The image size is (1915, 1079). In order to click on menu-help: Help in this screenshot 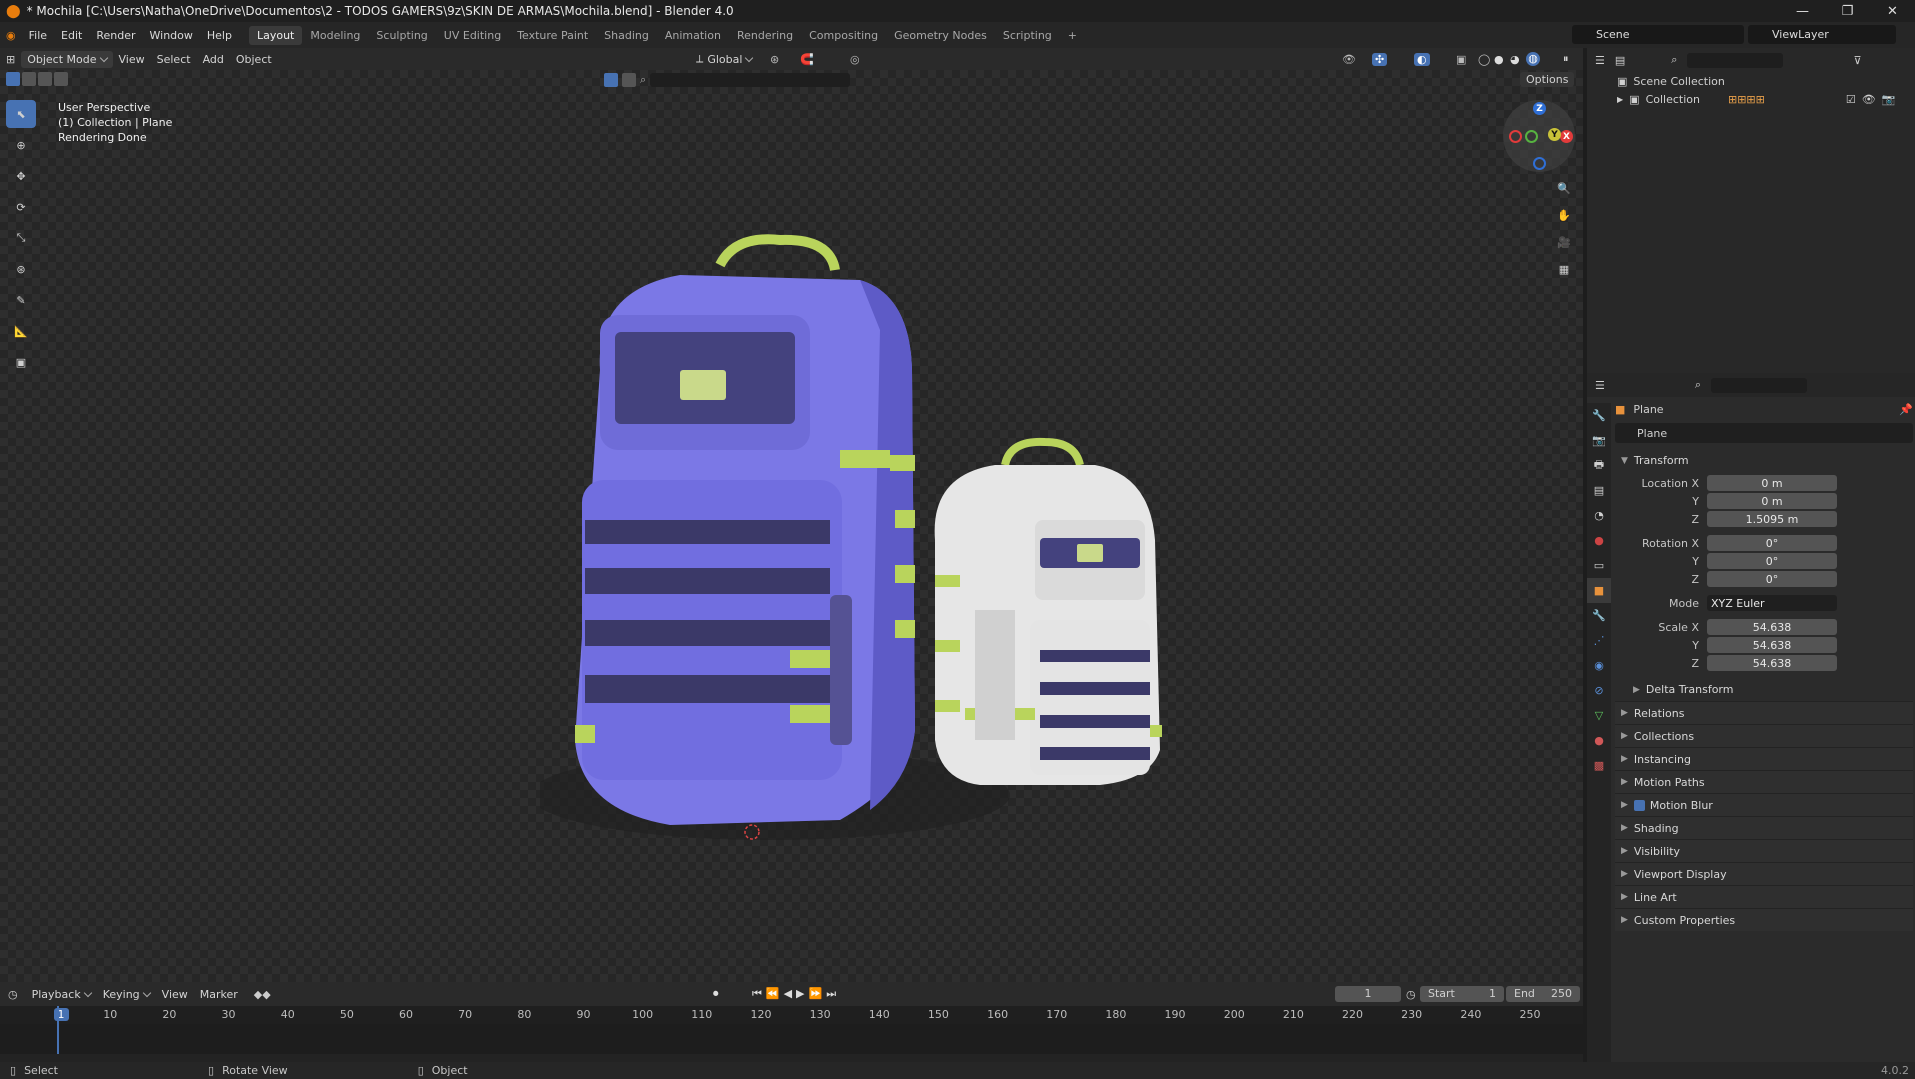, I will do `click(219, 35)`.